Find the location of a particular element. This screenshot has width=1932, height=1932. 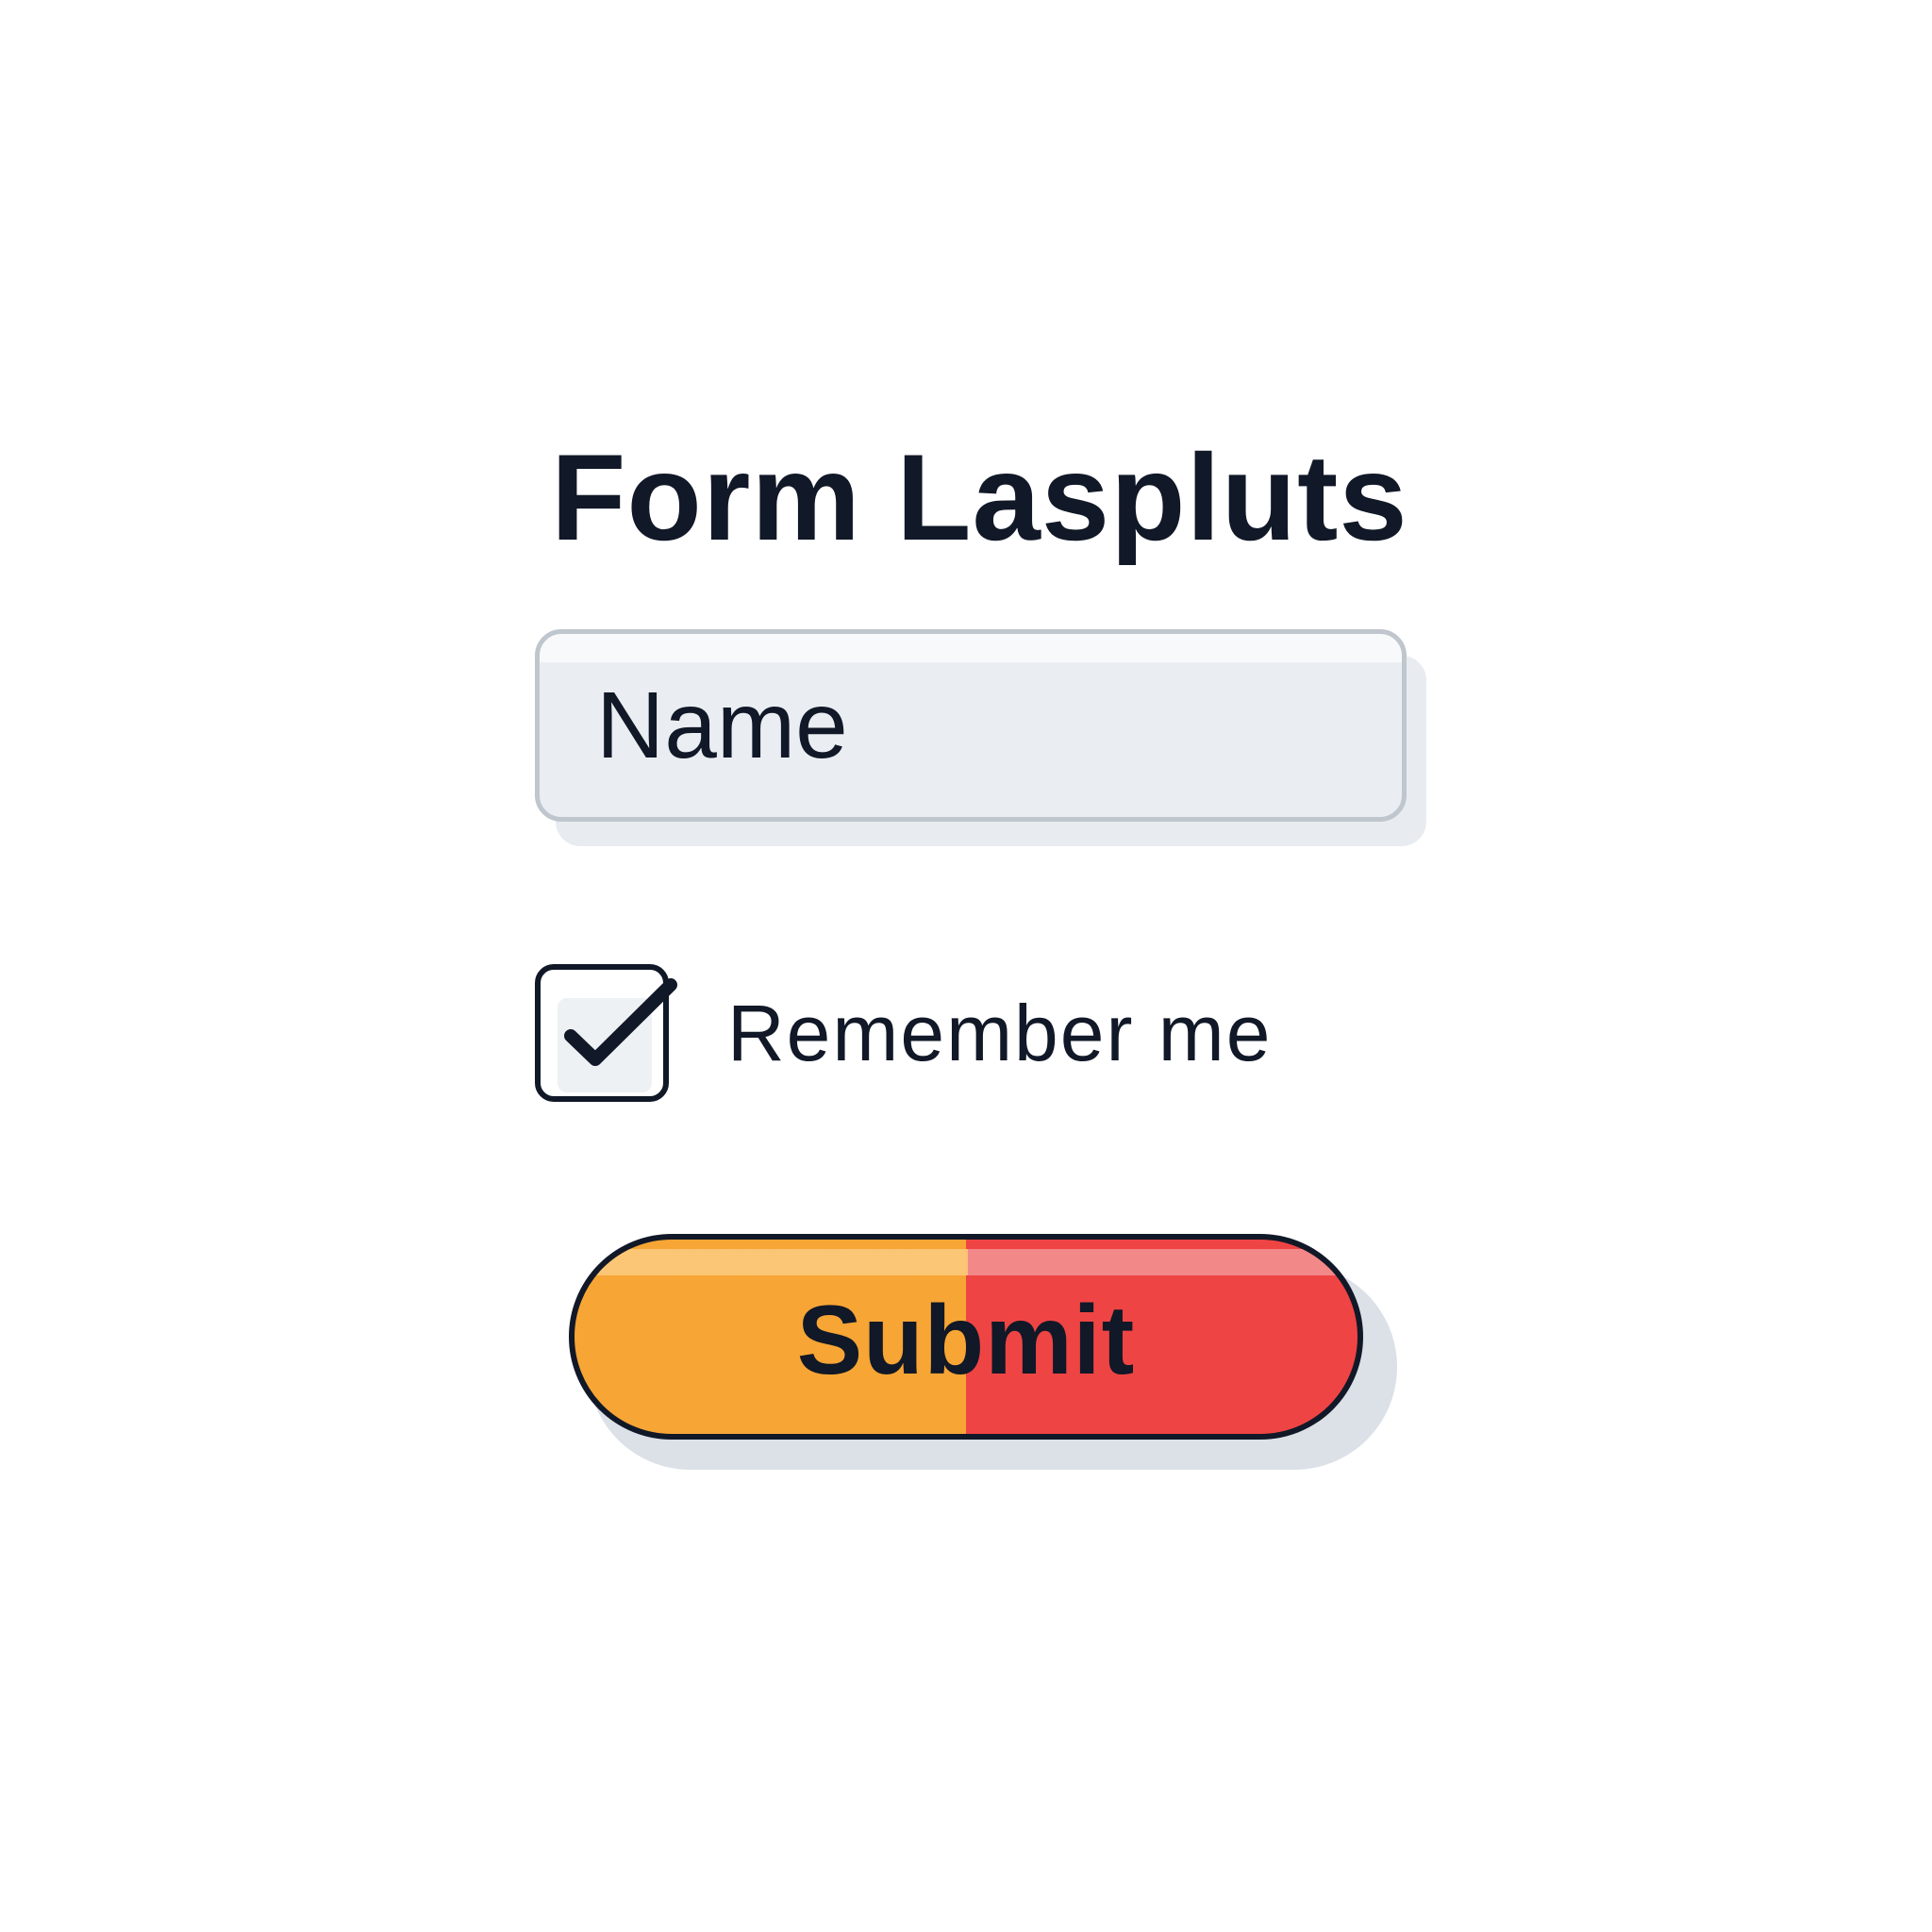

remember-me-checkbox is located at coordinates (606, 1033).